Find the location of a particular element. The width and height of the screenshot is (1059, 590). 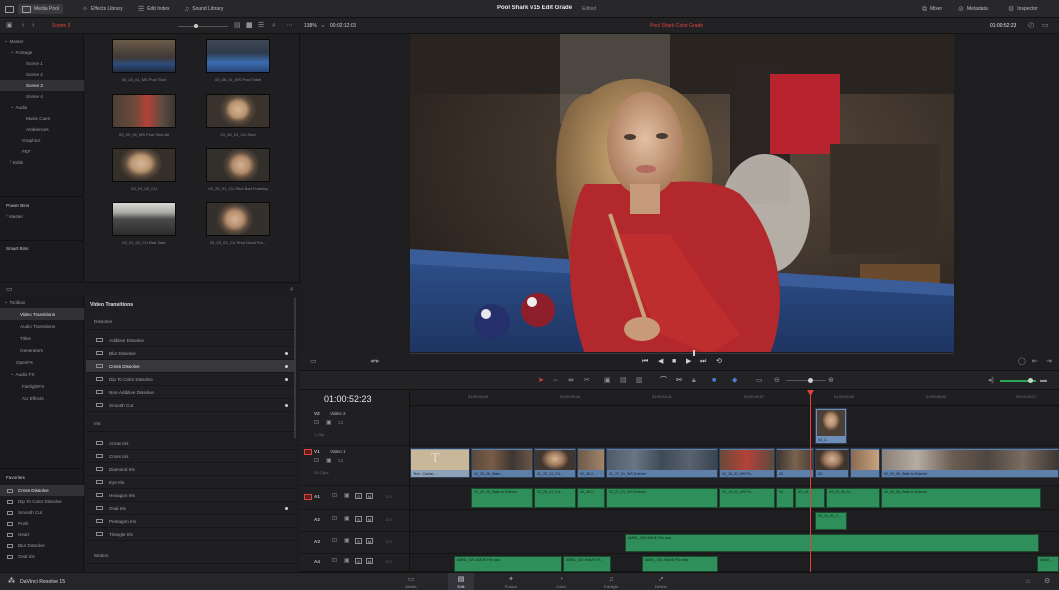

back-arrow-icon: ‹ is located at coordinates (23, 25).